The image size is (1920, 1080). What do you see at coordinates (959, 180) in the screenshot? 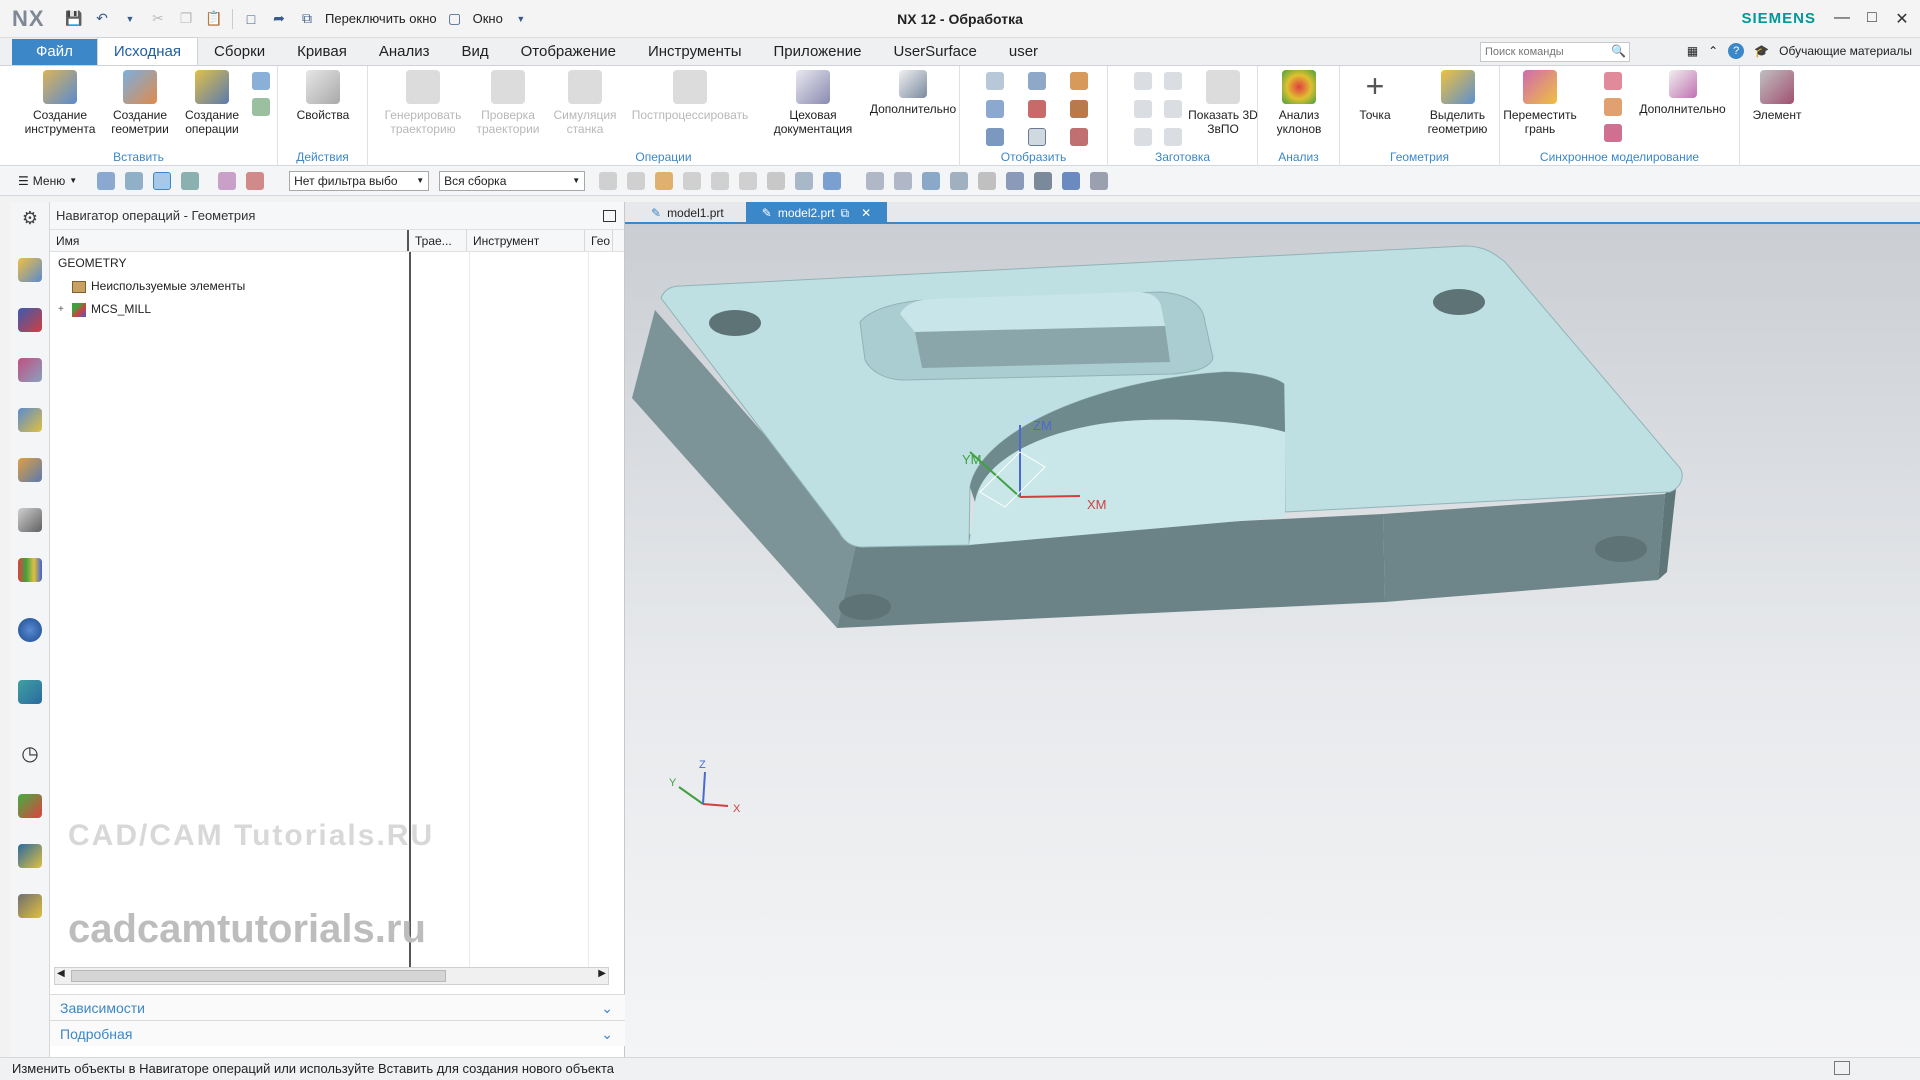
I see `pan-icon` at bounding box center [959, 180].